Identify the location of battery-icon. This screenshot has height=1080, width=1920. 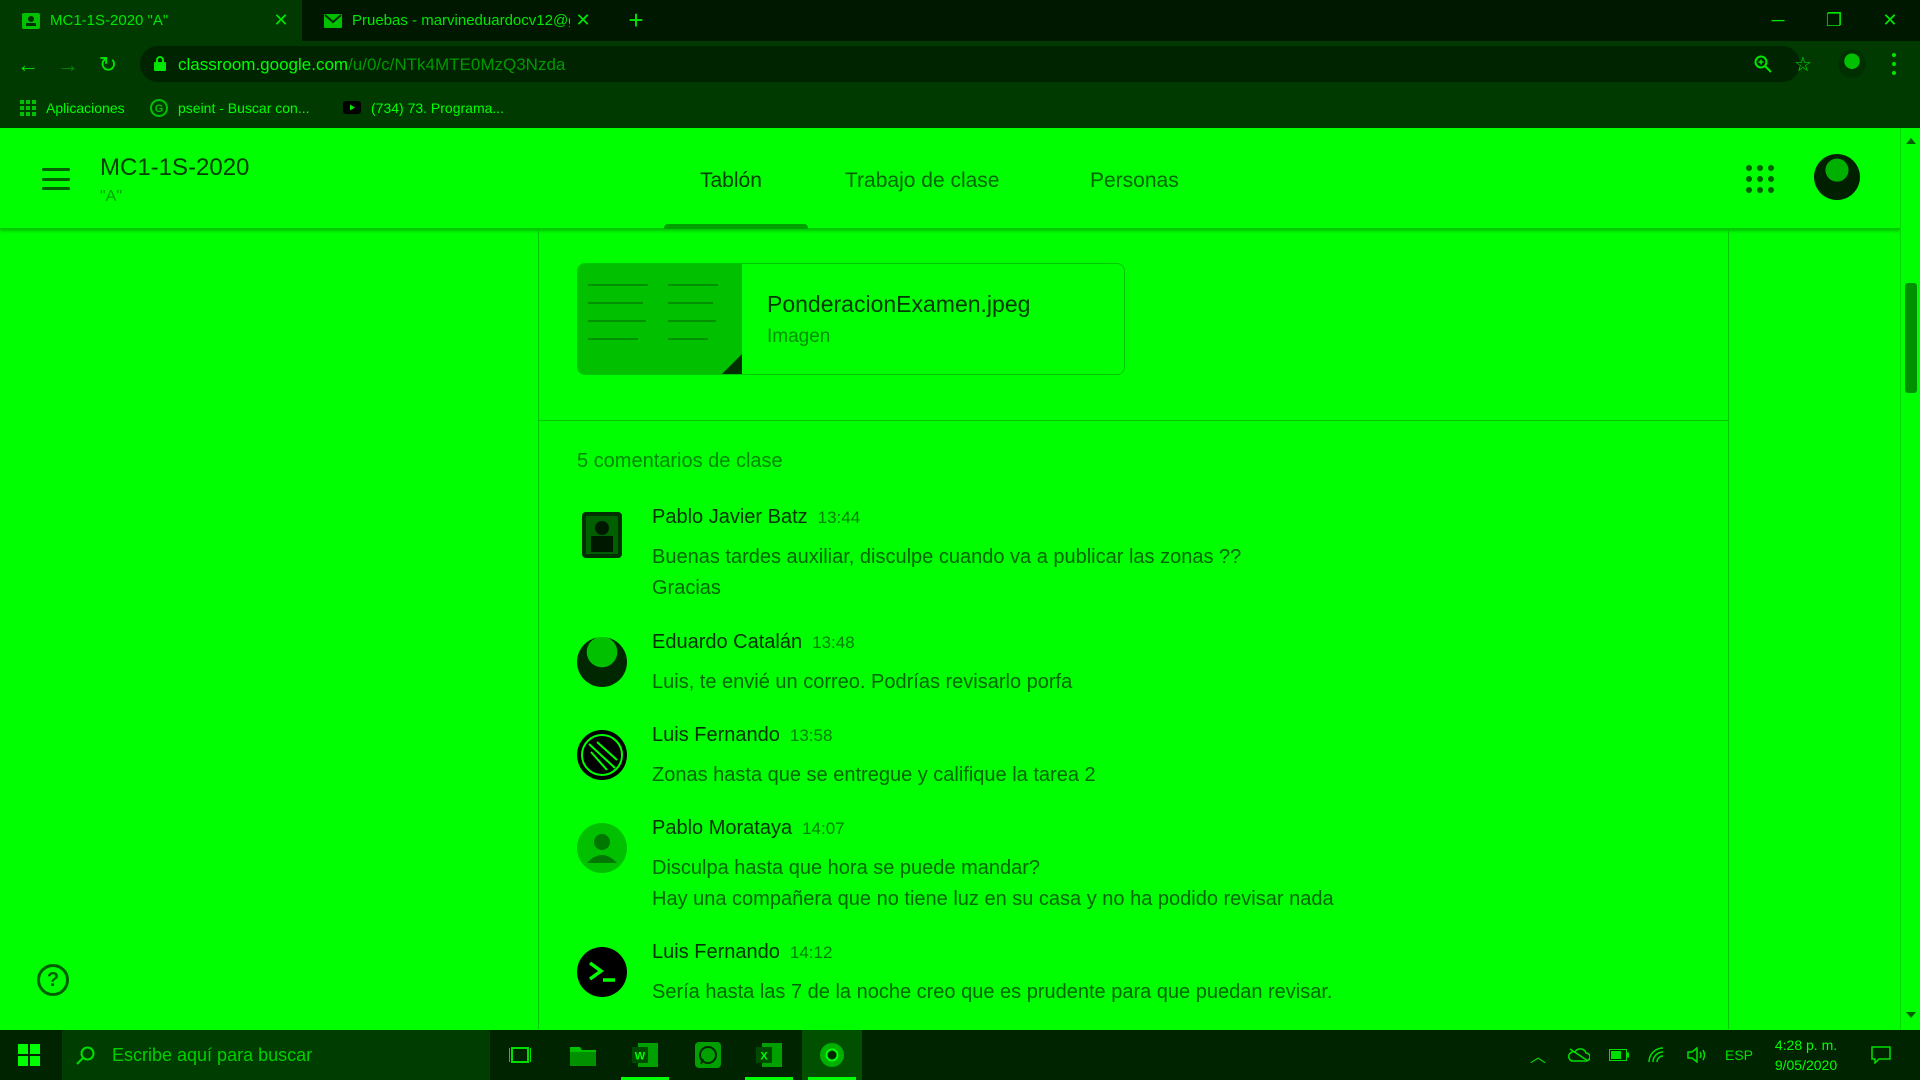
(1619, 1055).